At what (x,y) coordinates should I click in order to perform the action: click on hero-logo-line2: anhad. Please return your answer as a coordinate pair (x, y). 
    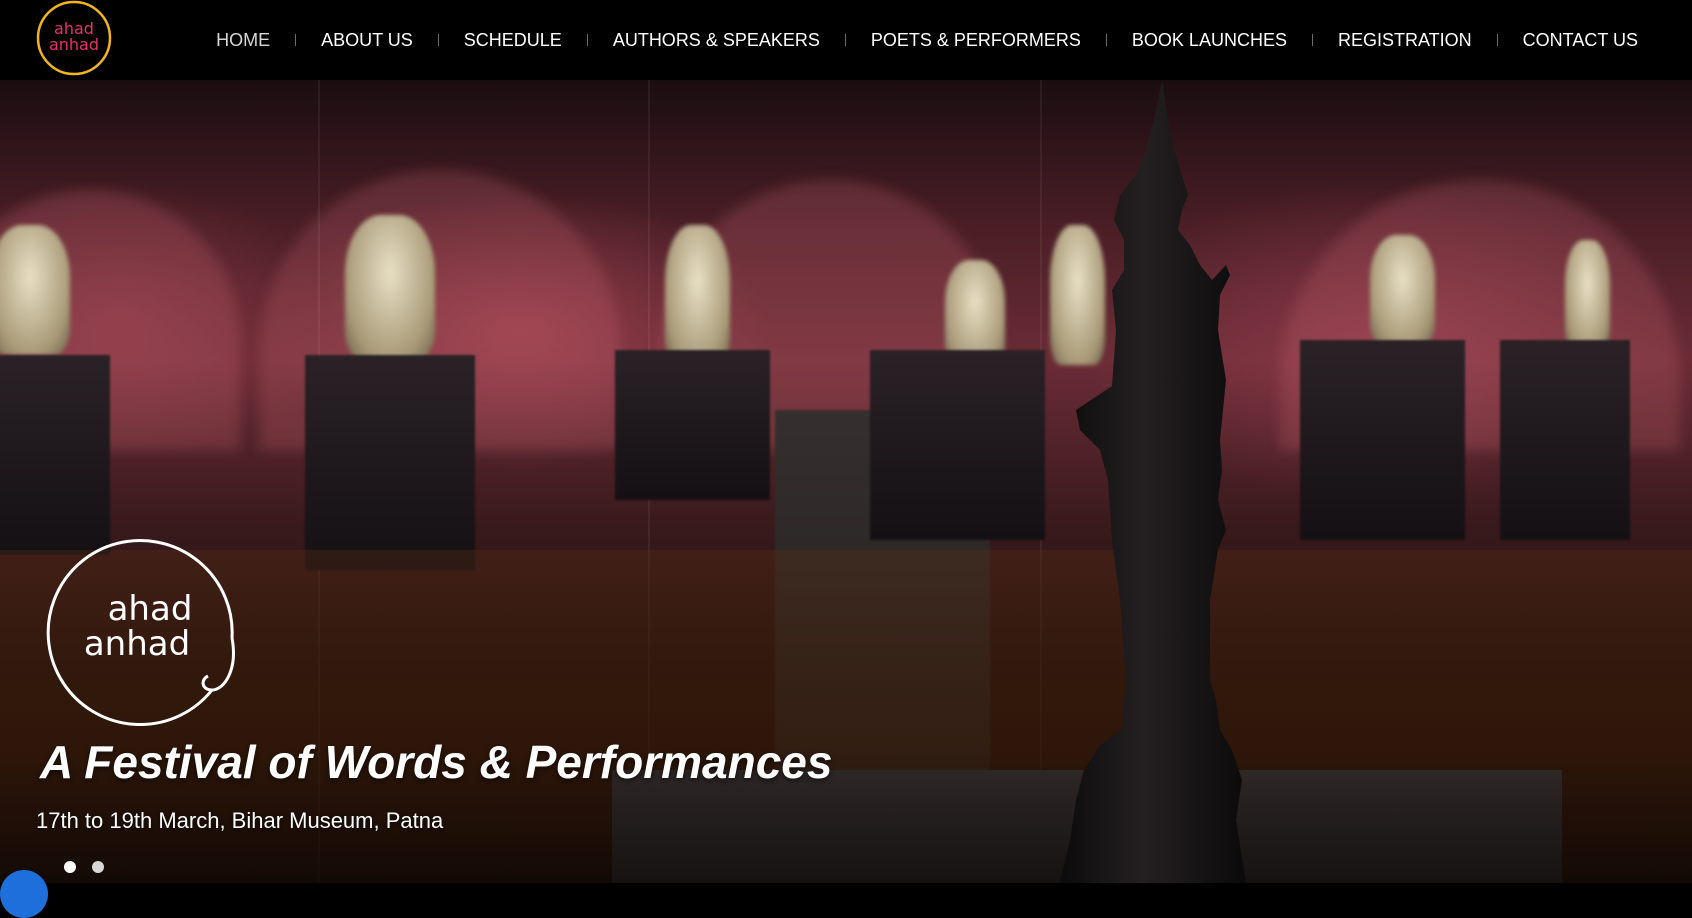
    Looking at the image, I should click on (137, 644).